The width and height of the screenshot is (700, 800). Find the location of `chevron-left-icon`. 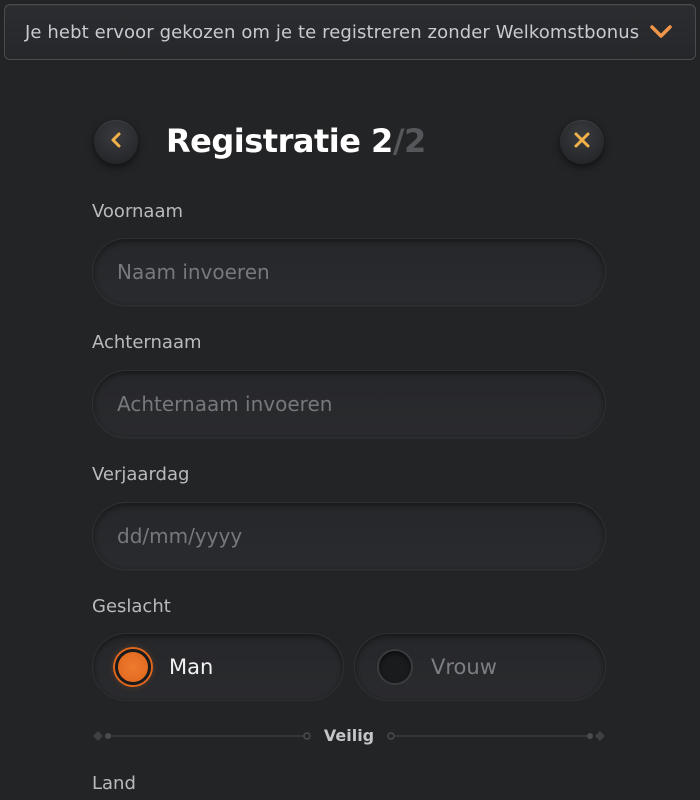

chevron-left-icon is located at coordinates (116, 142).